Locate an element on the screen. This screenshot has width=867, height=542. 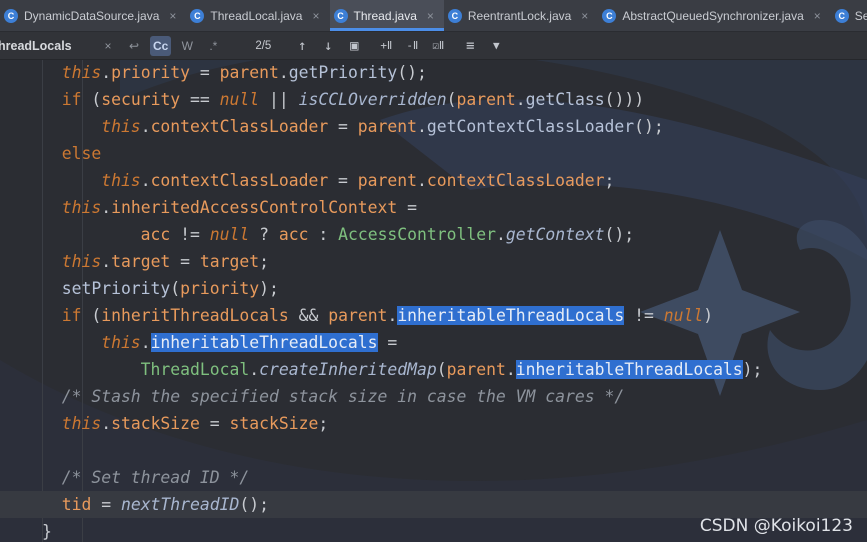
code-token: ThreadLocal is located at coordinates (146, 369).